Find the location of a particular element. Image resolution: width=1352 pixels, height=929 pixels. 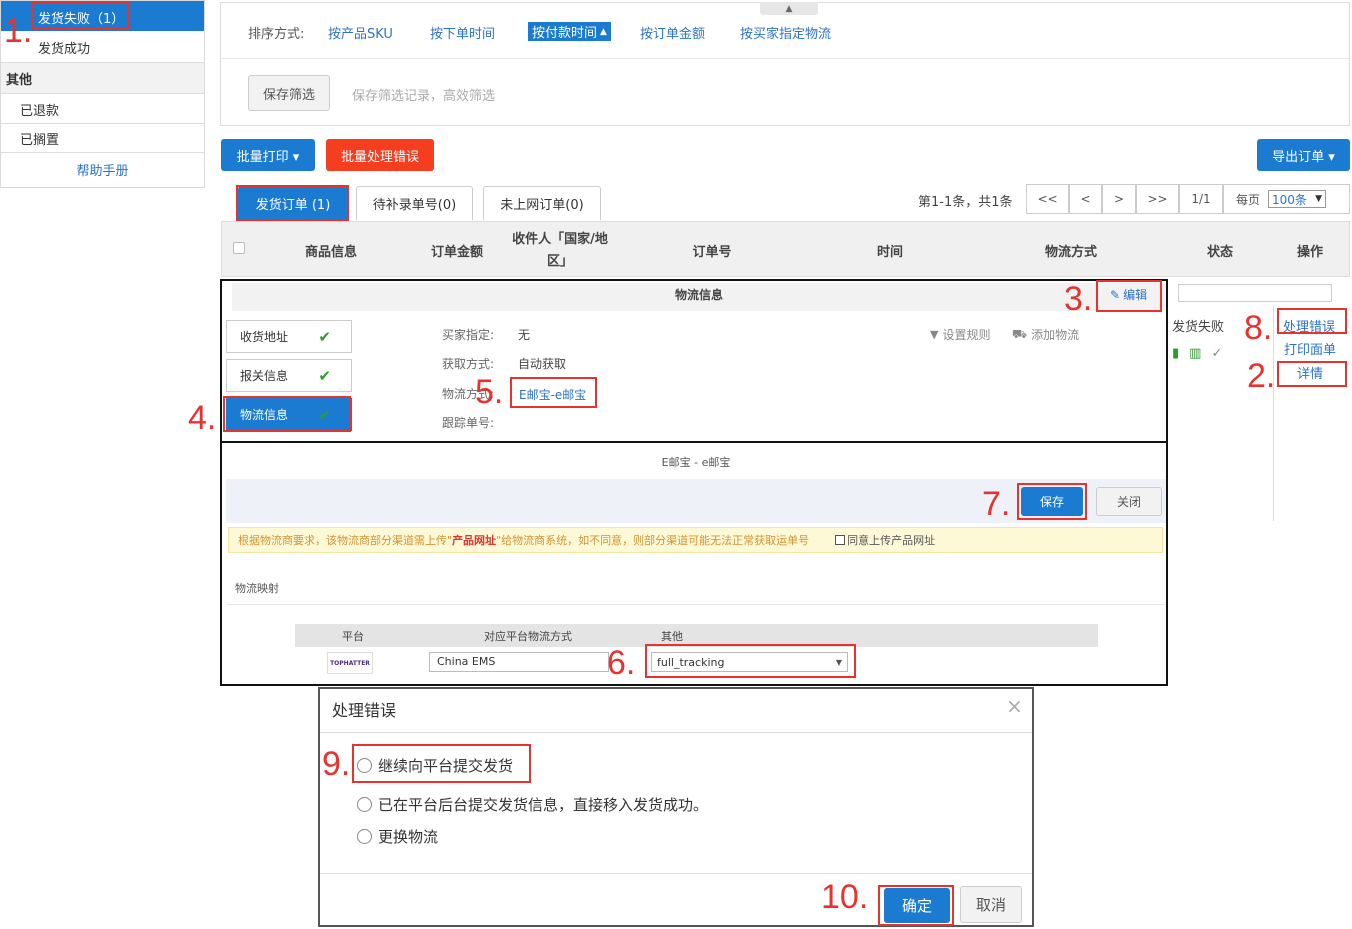

tracking-number-label: 跟踪单号: is located at coordinates (468, 423).